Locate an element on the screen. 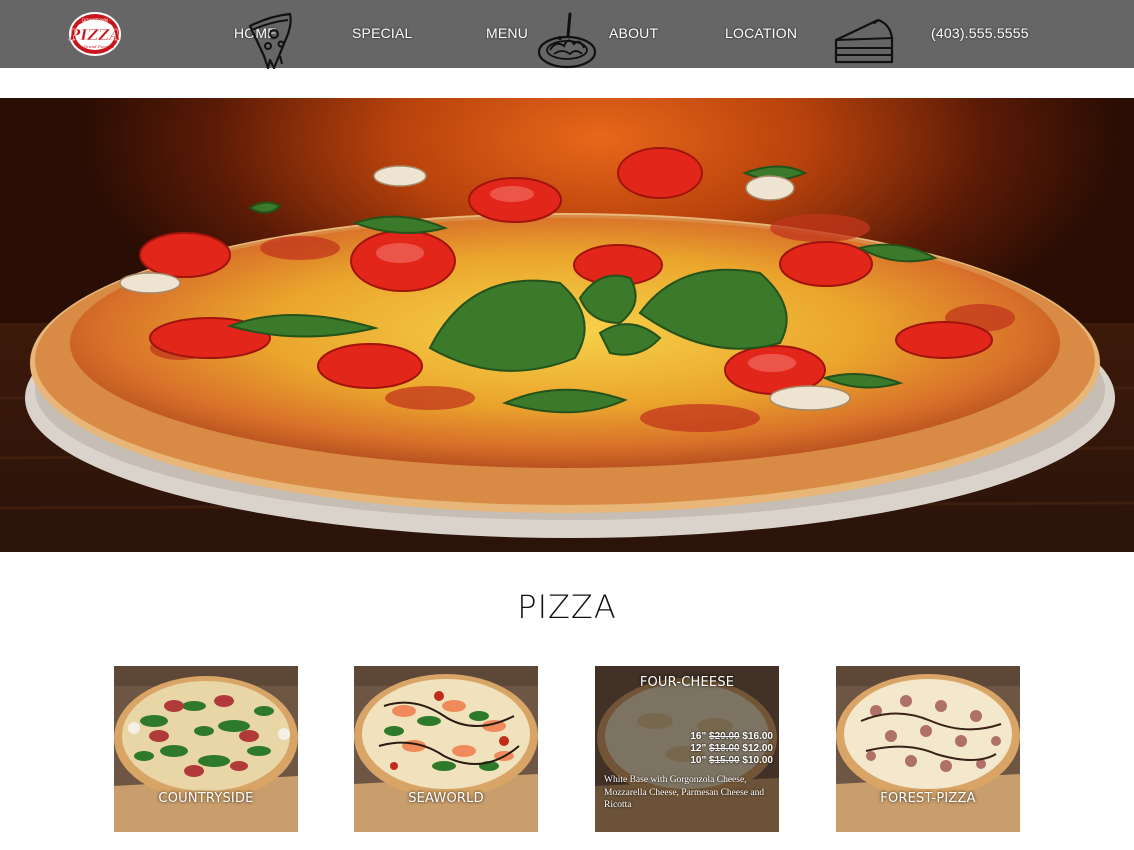  pizza-card-forest-pizza: FOREST-PIZZA is located at coordinates (928, 749).